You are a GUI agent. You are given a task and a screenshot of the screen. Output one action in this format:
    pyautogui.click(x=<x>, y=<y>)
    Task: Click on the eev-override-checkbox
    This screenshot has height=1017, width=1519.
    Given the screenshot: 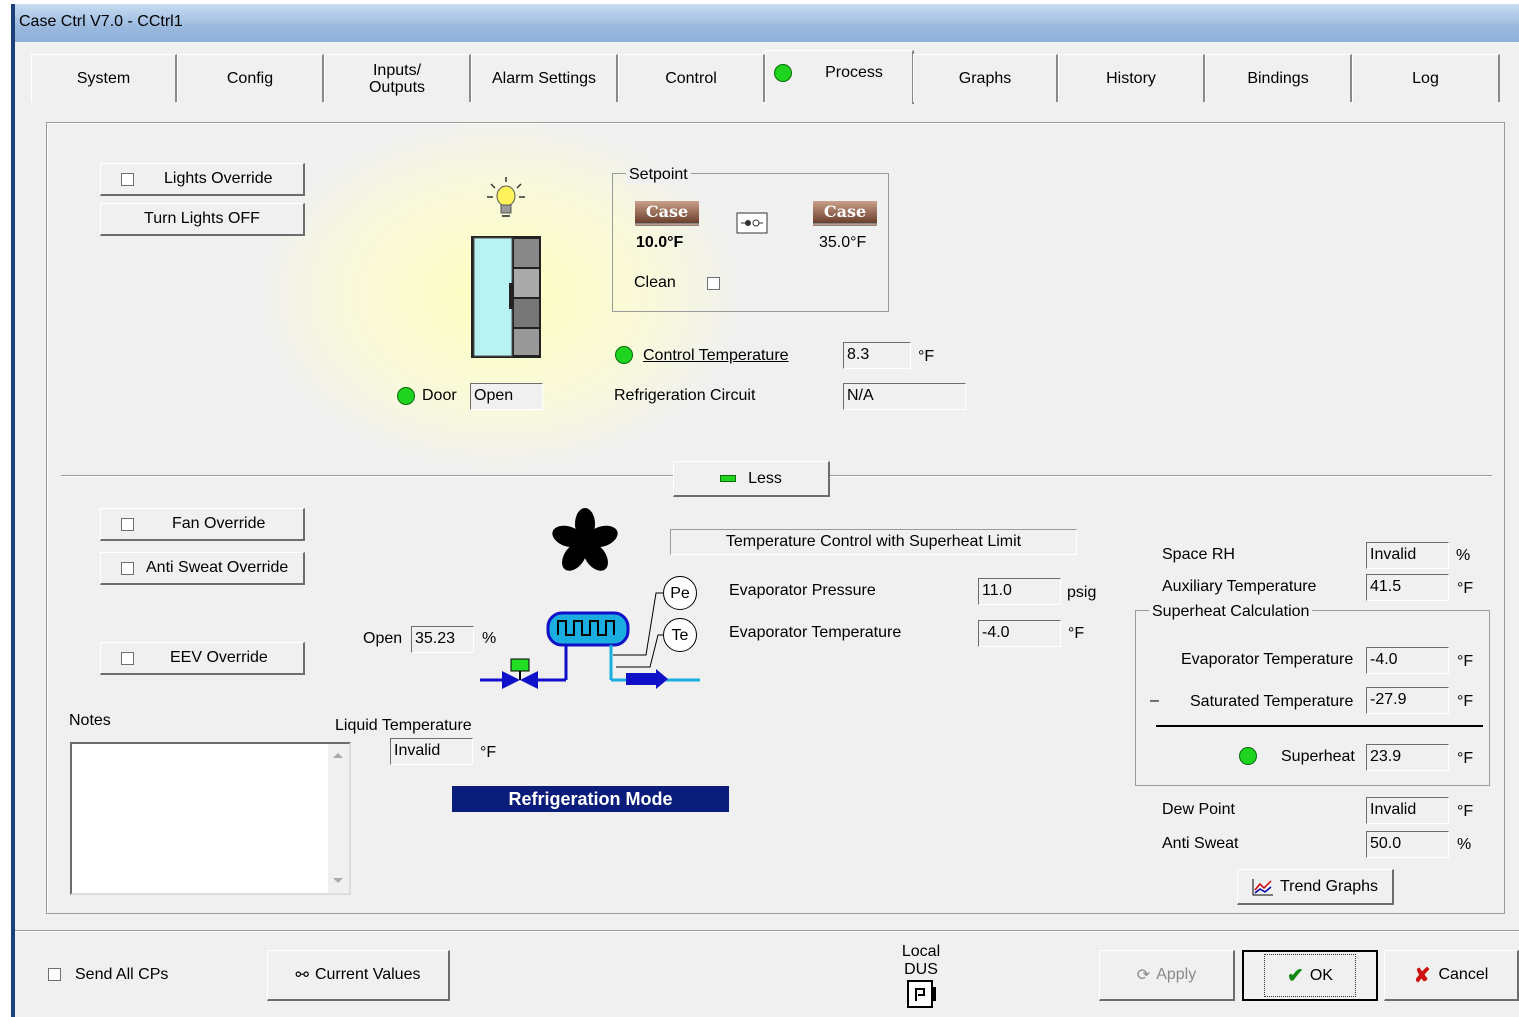 What is the action you would take?
    pyautogui.click(x=127, y=658)
    